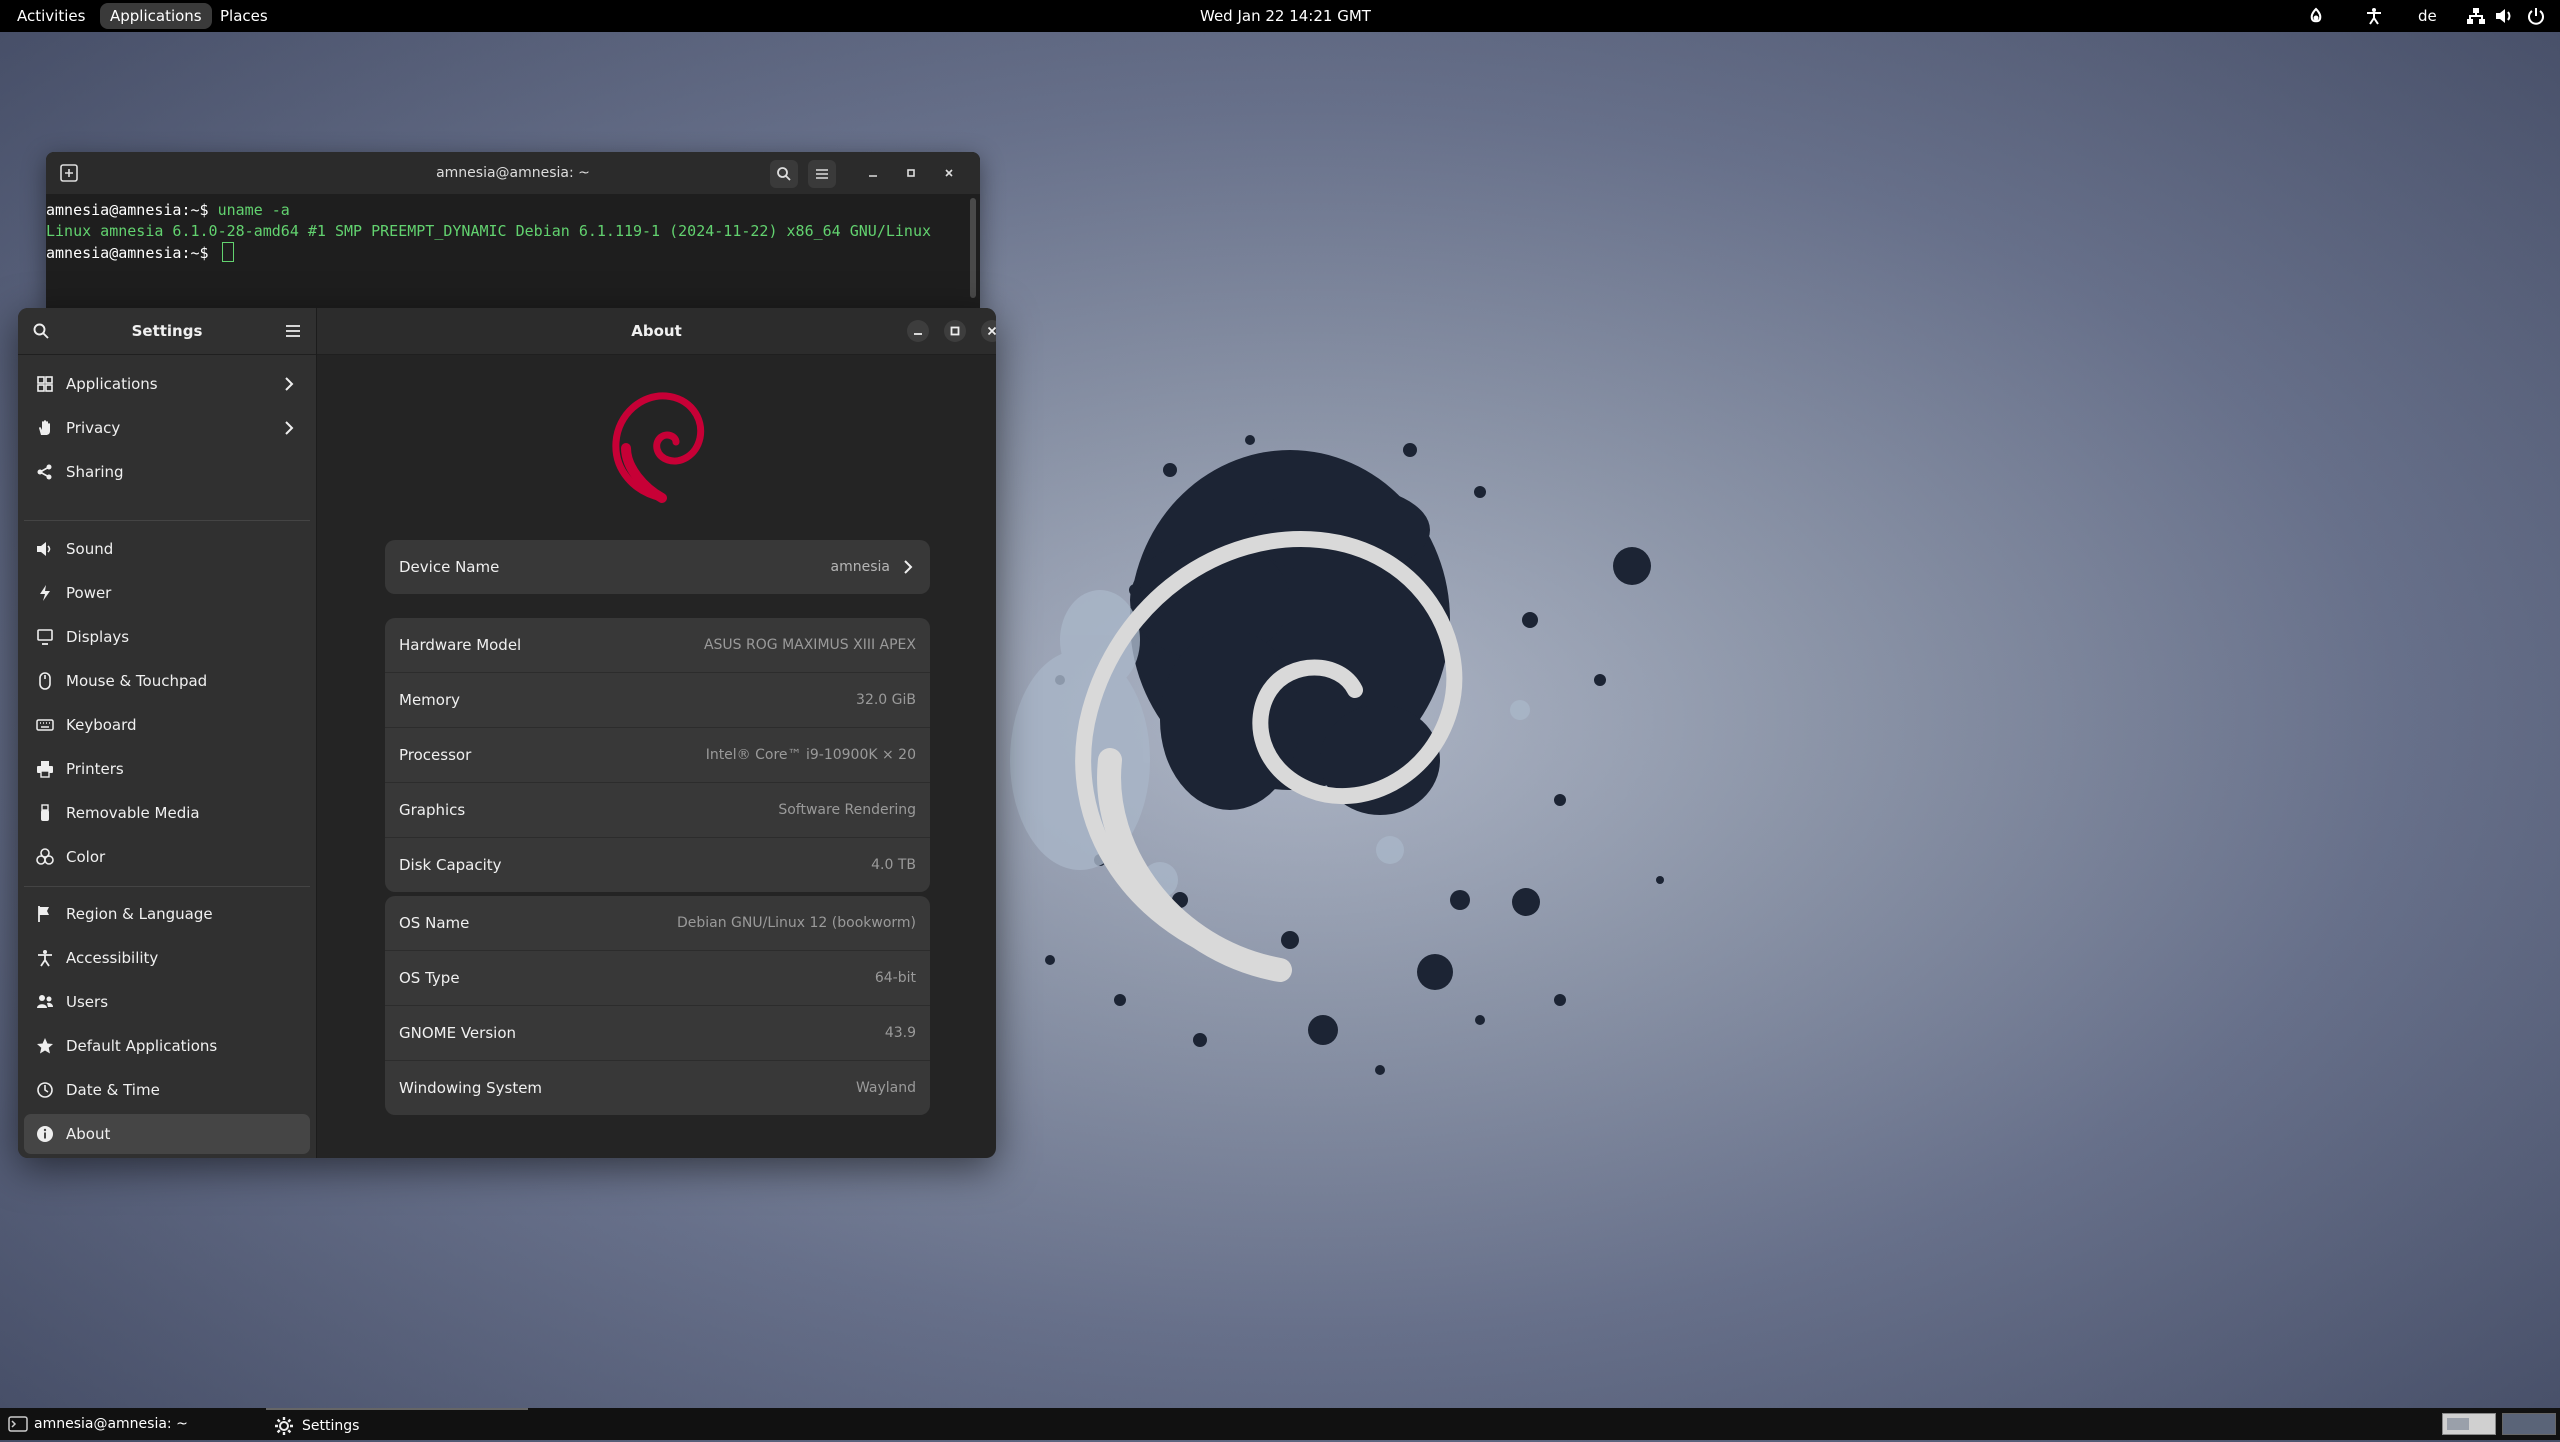  Describe the element at coordinates (88, 1134) in the screenshot. I see `sidebar-item-label: About` at that location.